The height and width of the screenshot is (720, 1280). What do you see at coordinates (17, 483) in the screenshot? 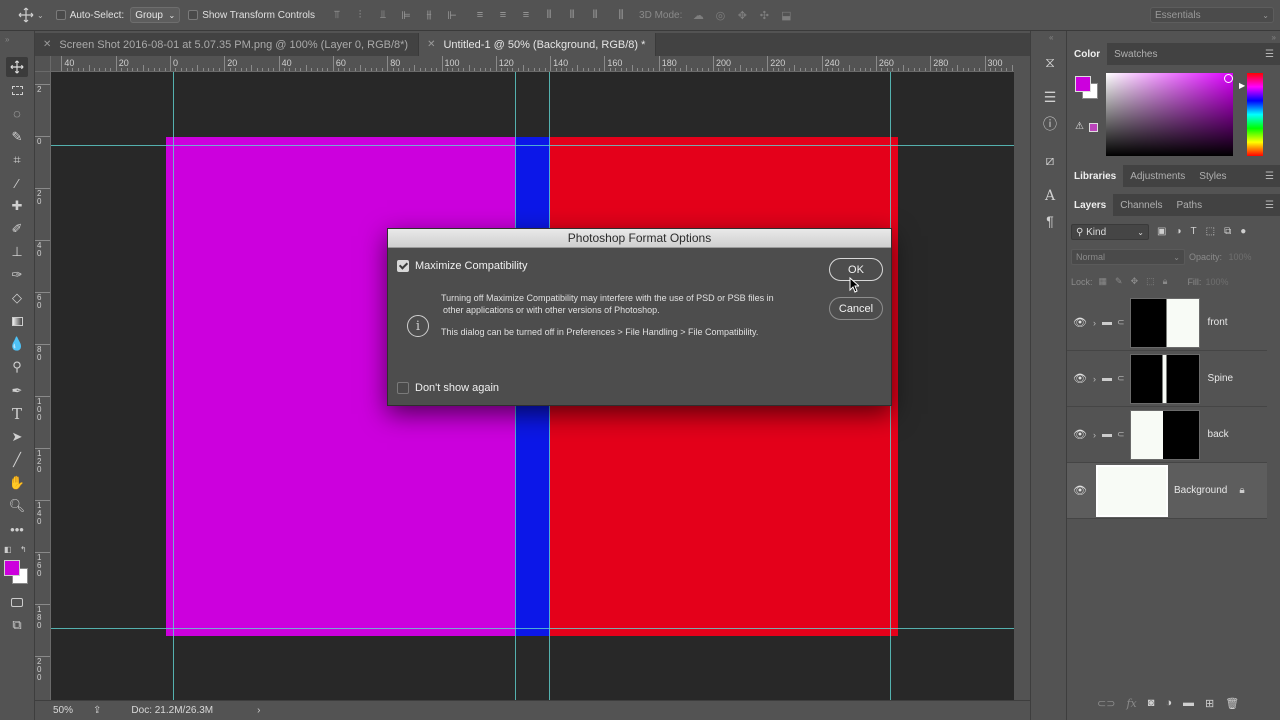
I see `hand-tool-icon: ✋` at bounding box center [17, 483].